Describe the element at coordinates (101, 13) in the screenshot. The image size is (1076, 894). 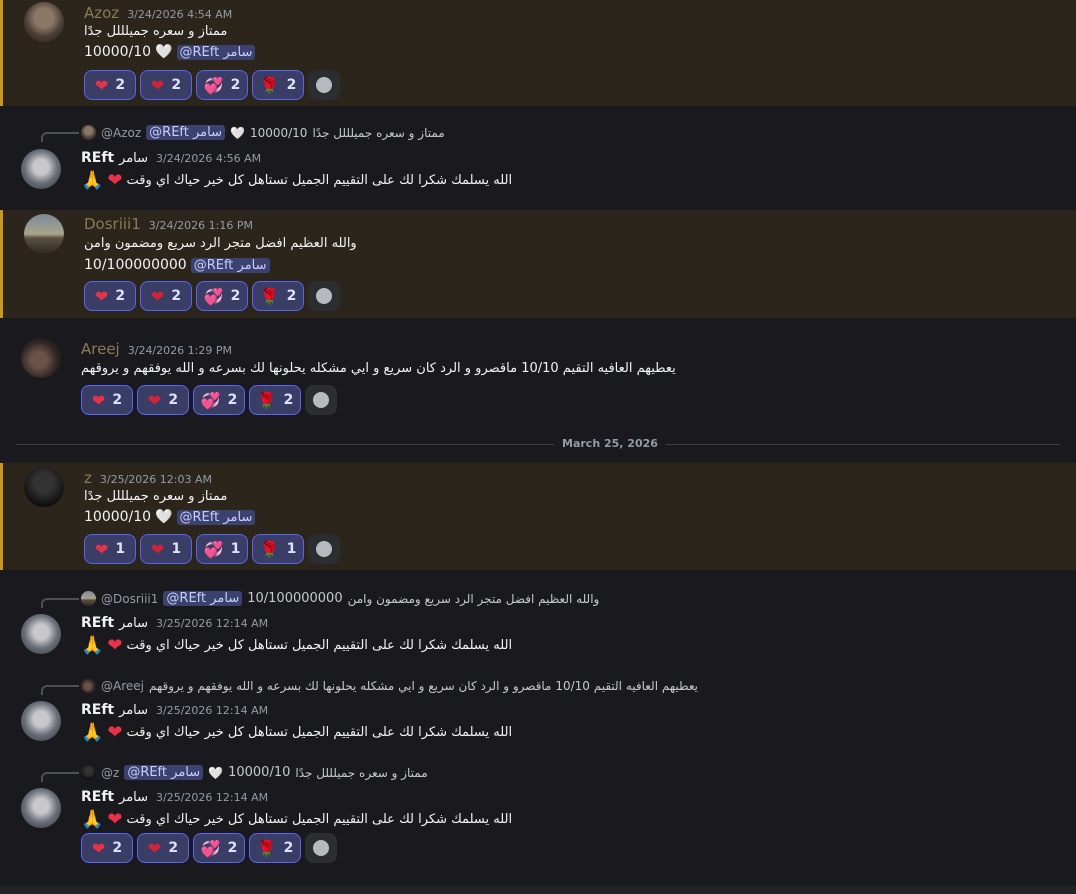
I see `author-name: Azoz` at that location.